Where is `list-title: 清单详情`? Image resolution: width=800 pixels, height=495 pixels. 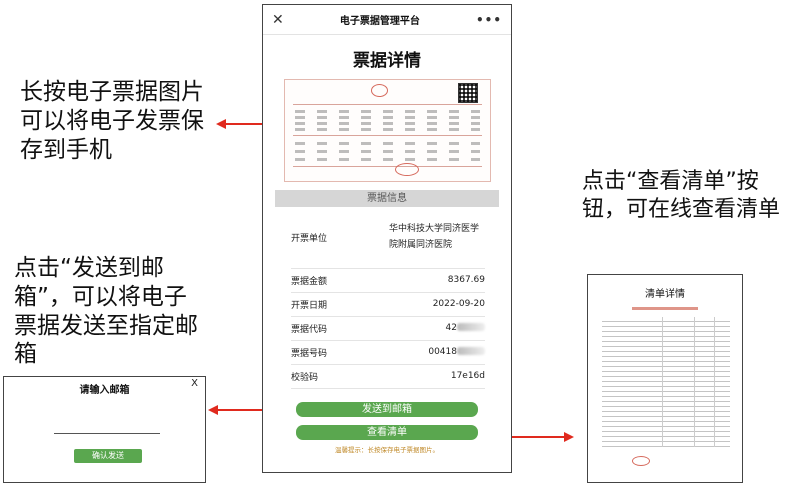 list-title: 清单详情 is located at coordinates (665, 294).